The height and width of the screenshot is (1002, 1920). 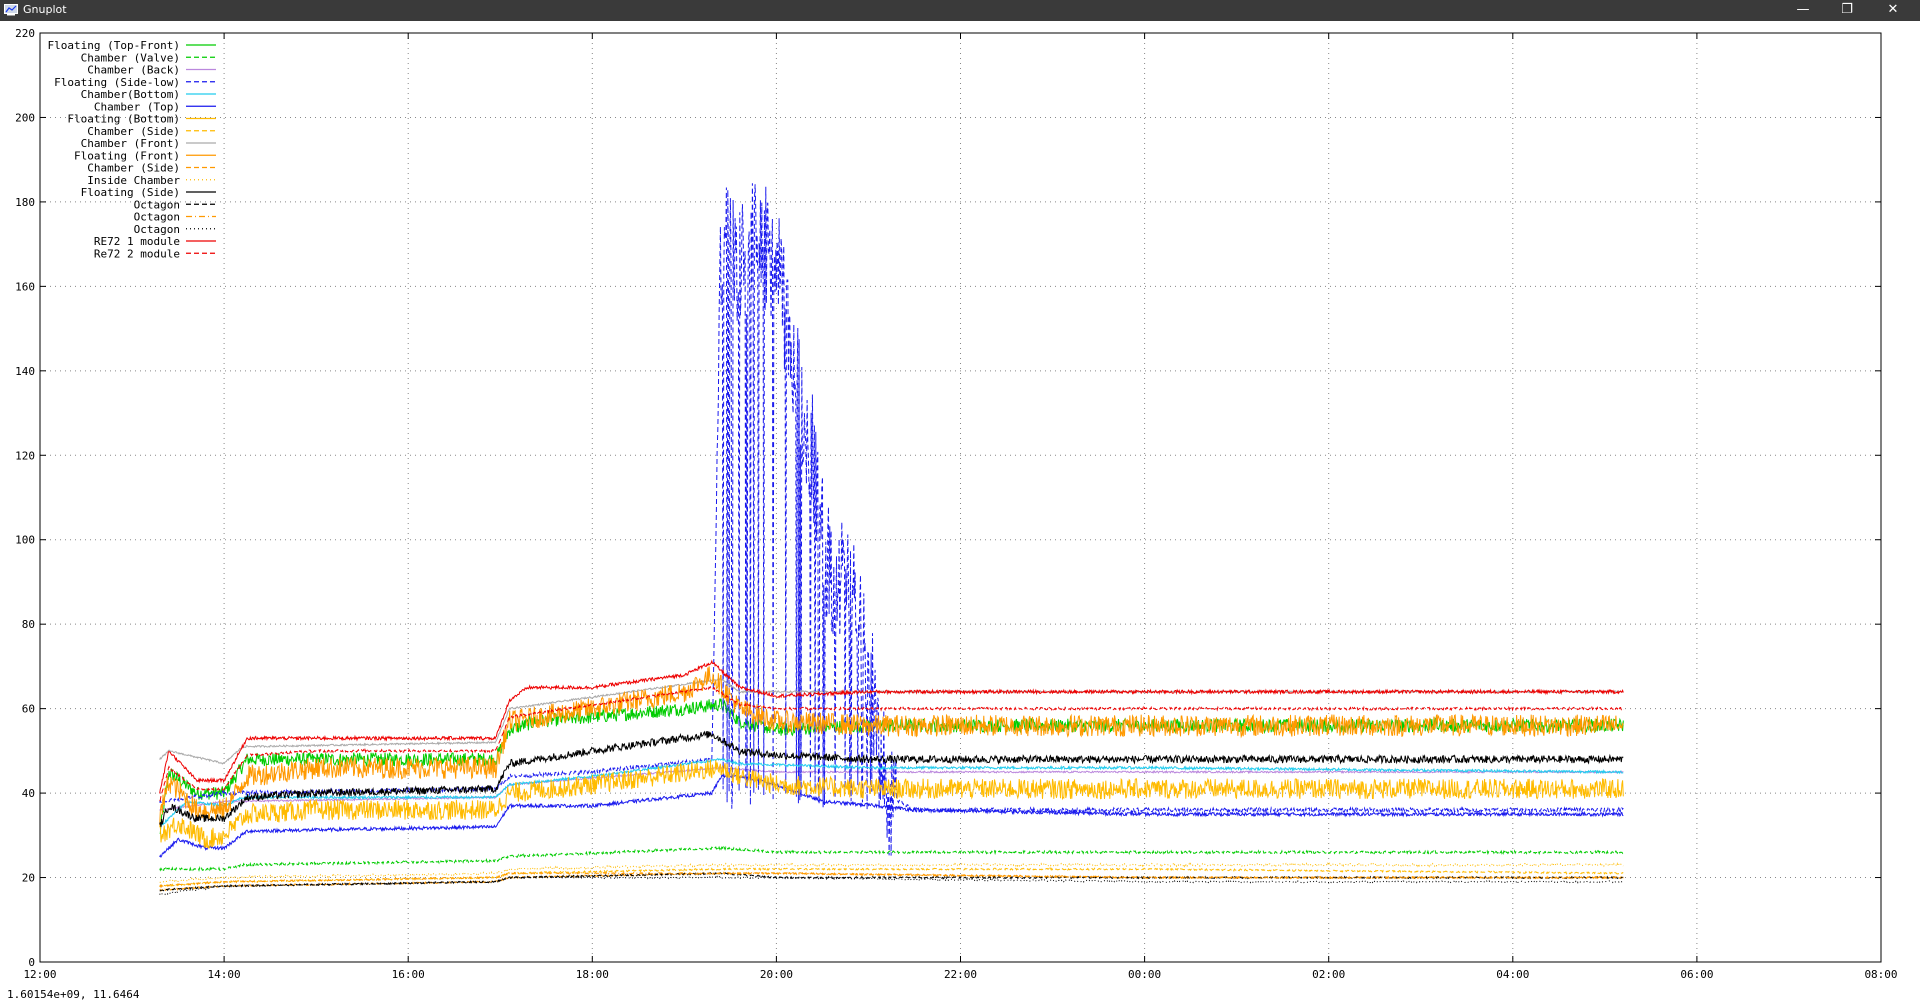 I want to click on window-title: Gnuplot, so click(x=45, y=9).